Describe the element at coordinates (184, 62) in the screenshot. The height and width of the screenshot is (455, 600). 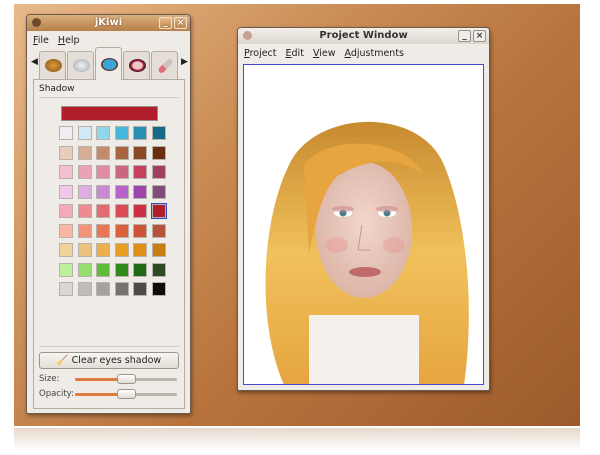
I see `tab-scroll-right-icon: ▶` at that location.